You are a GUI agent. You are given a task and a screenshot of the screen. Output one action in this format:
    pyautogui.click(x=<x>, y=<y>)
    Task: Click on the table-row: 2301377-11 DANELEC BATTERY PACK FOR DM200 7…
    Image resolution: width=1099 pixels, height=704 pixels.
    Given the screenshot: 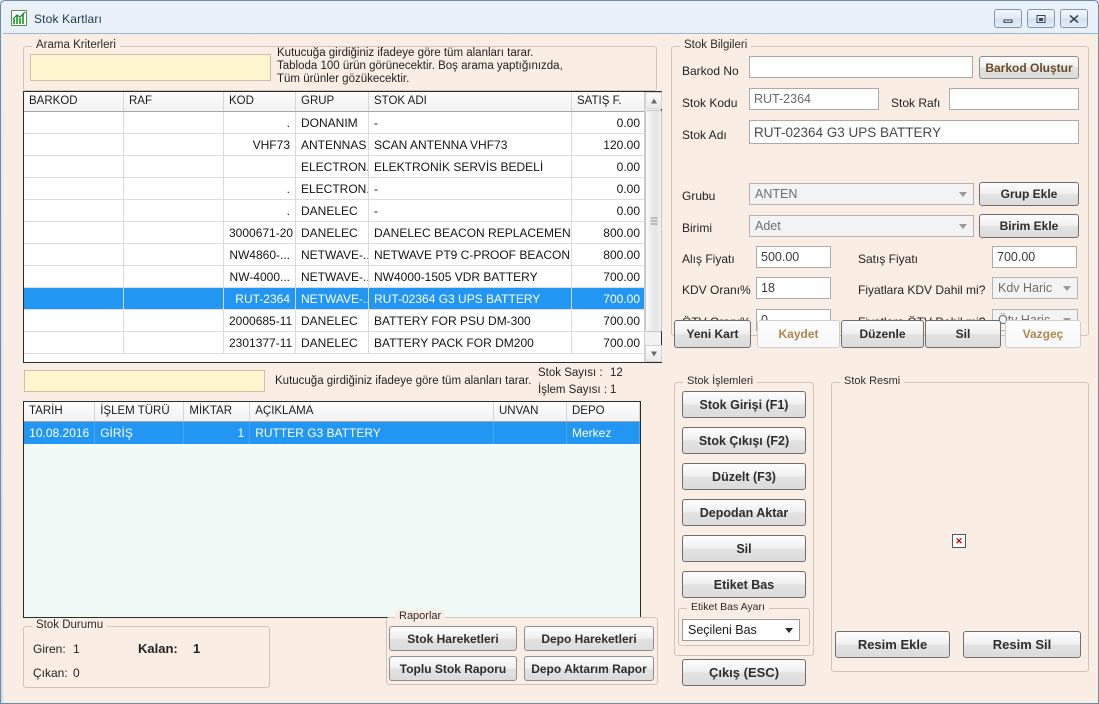 What is the action you would take?
    pyautogui.click(x=342, y=343)
    